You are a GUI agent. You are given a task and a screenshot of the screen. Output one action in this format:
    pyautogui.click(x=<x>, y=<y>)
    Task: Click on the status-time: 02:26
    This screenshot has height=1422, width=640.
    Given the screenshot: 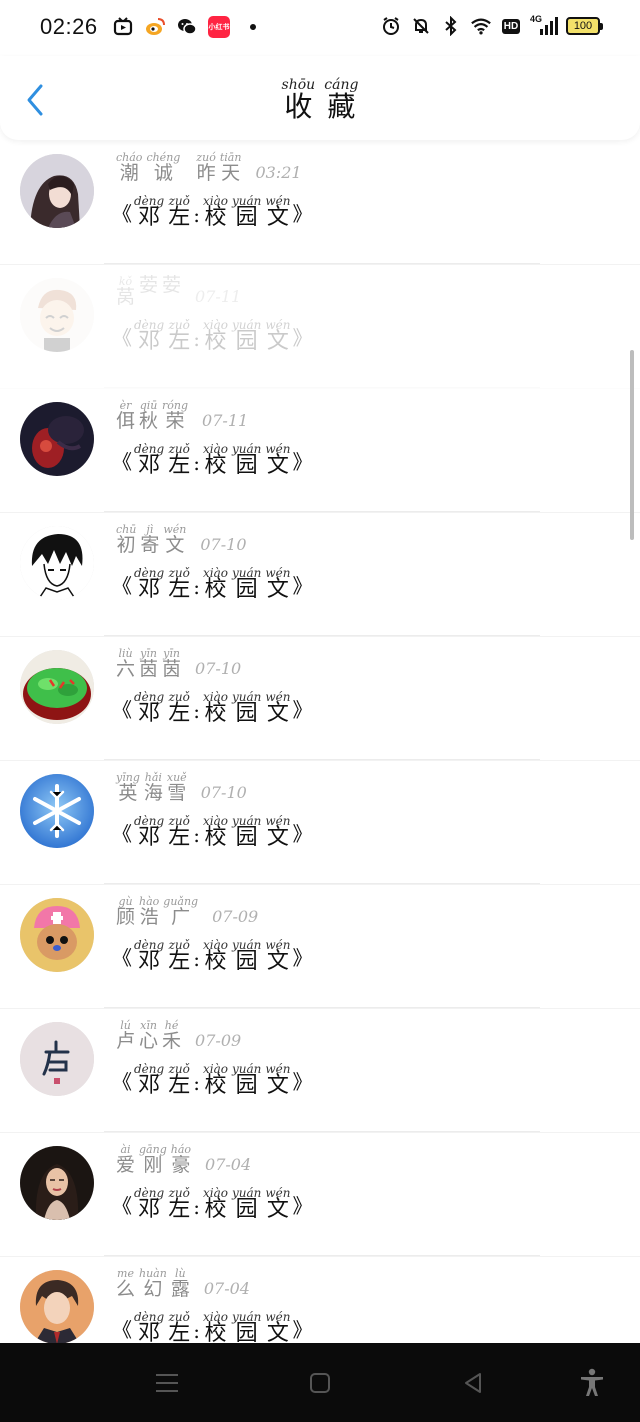 What is the action you would take?
    pyautogui.click(x=69, y=26)
    